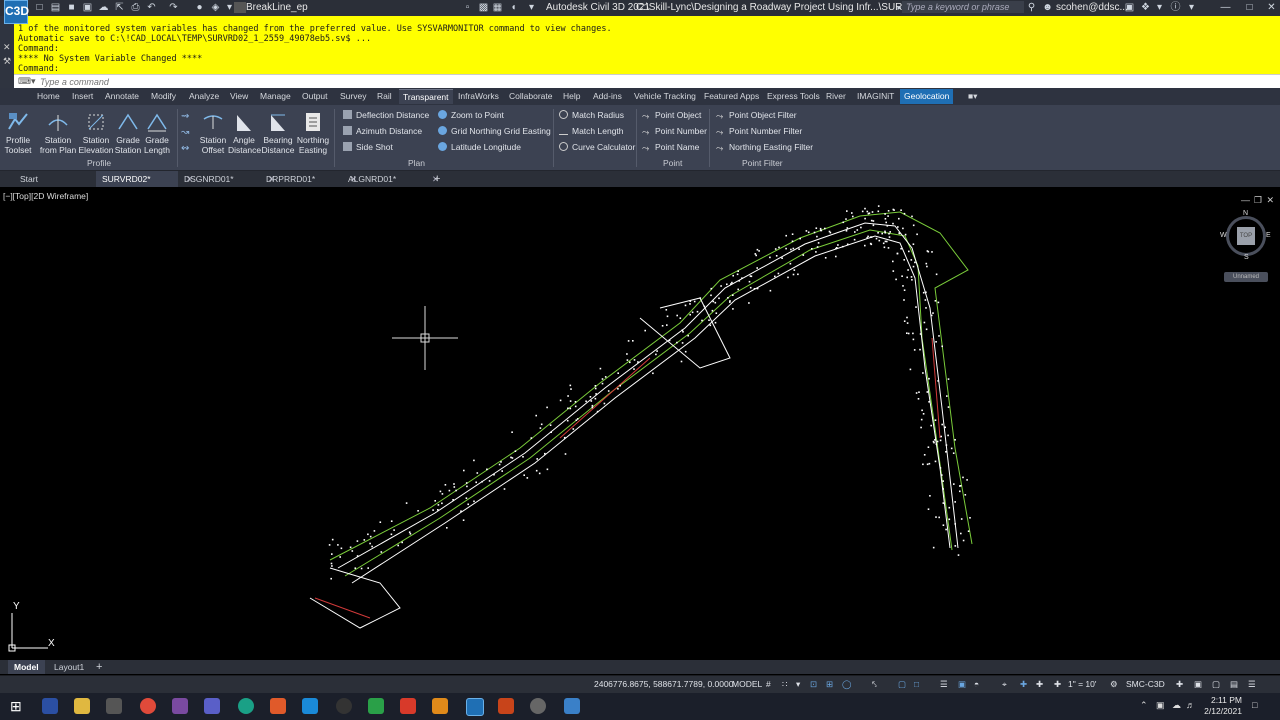 The width and height of the screenshot is (1280, 720). What do you see at coordinates (671, 115) in the screenshot?
I see `point-object-button: ⤳ Point Object` at bounding box center [671, 115].